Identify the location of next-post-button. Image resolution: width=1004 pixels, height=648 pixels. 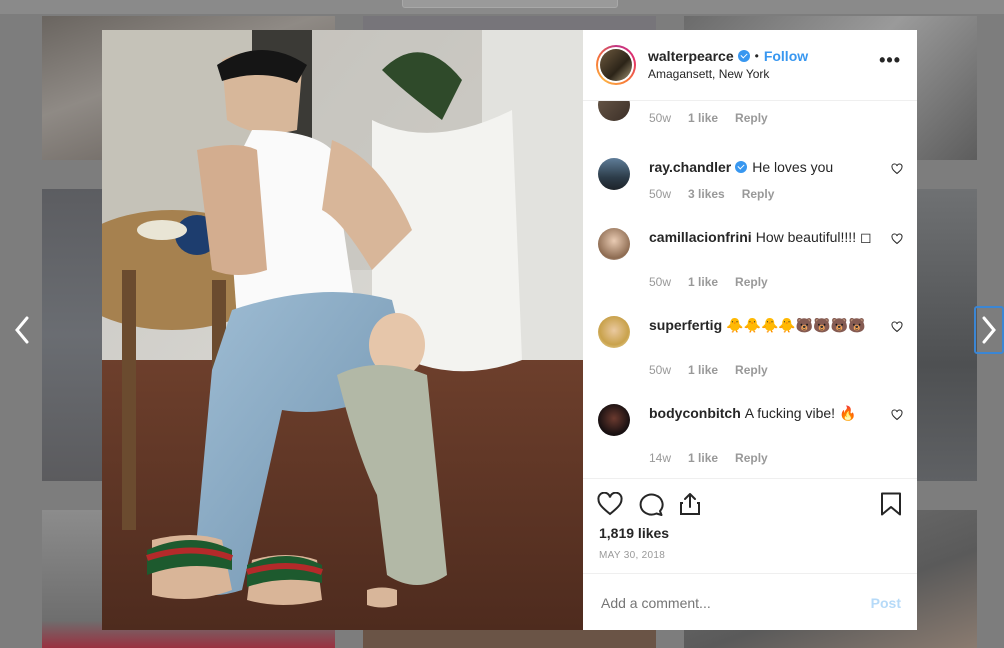
(989, 330).